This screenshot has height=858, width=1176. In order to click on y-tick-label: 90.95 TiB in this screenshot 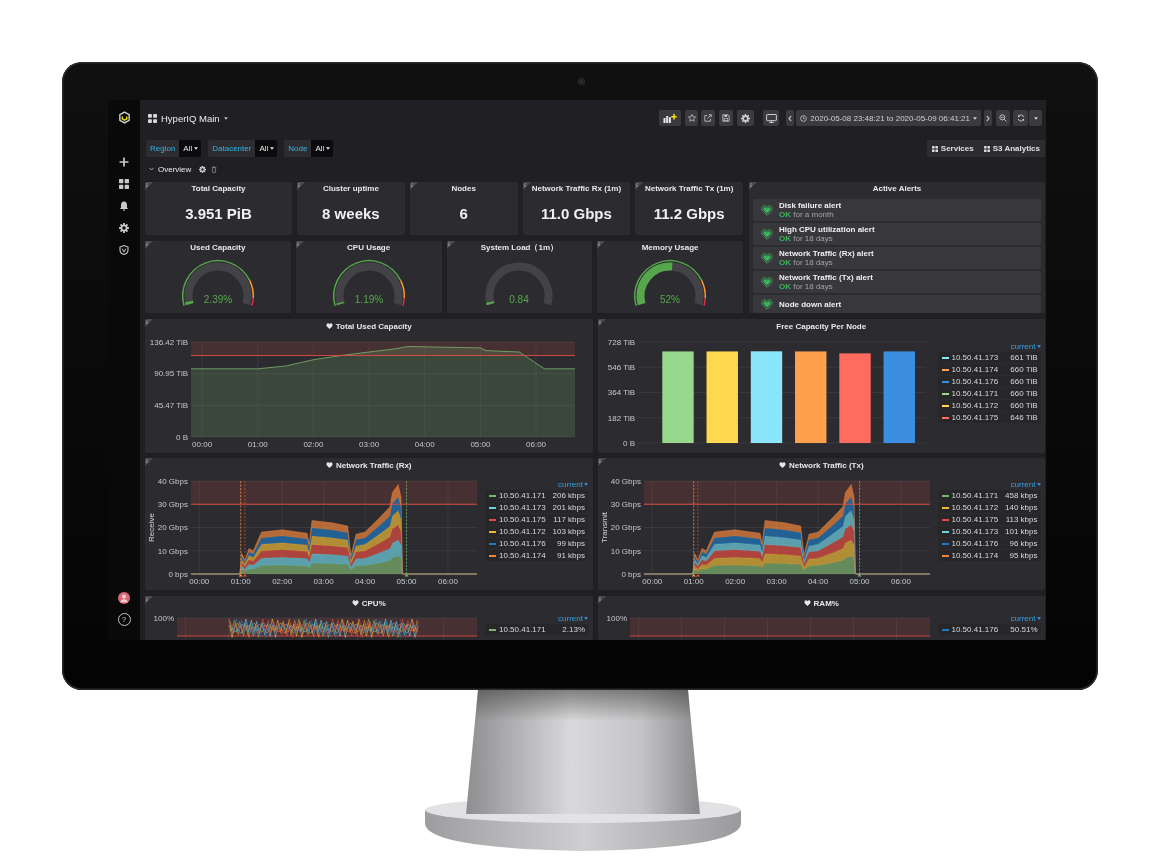, I will do `click(171, 374)`.